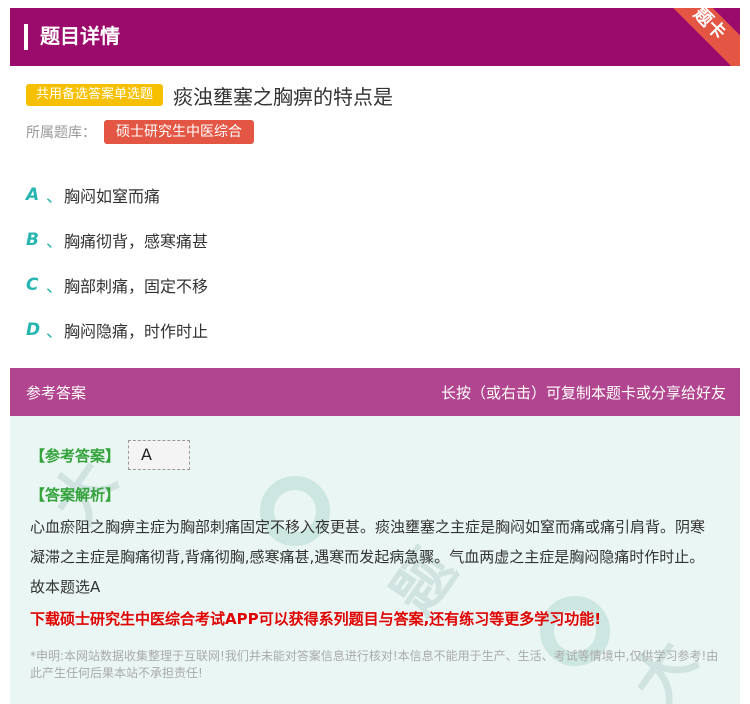 This screenshot has height=704, width=750. Describe the element at coordinates (159, 455) in the screenshot. I see `answer-value: A` at that location.